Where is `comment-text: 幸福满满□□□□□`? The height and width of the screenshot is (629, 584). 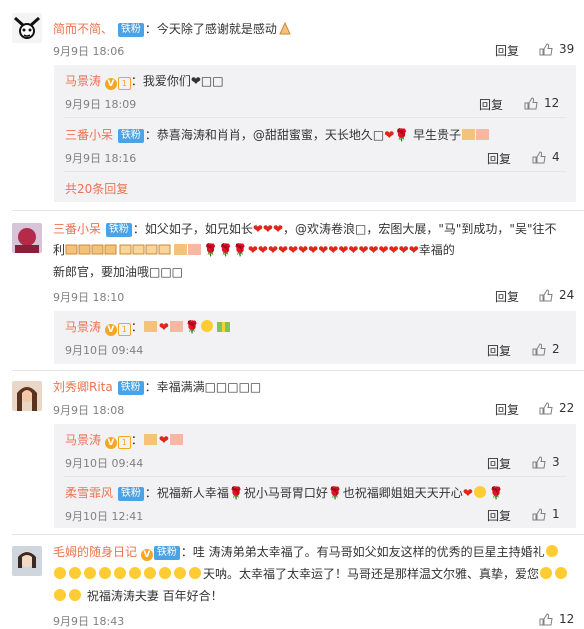
comment-text: 幸福满满□□□□□ is located at coordinates (209, 387).